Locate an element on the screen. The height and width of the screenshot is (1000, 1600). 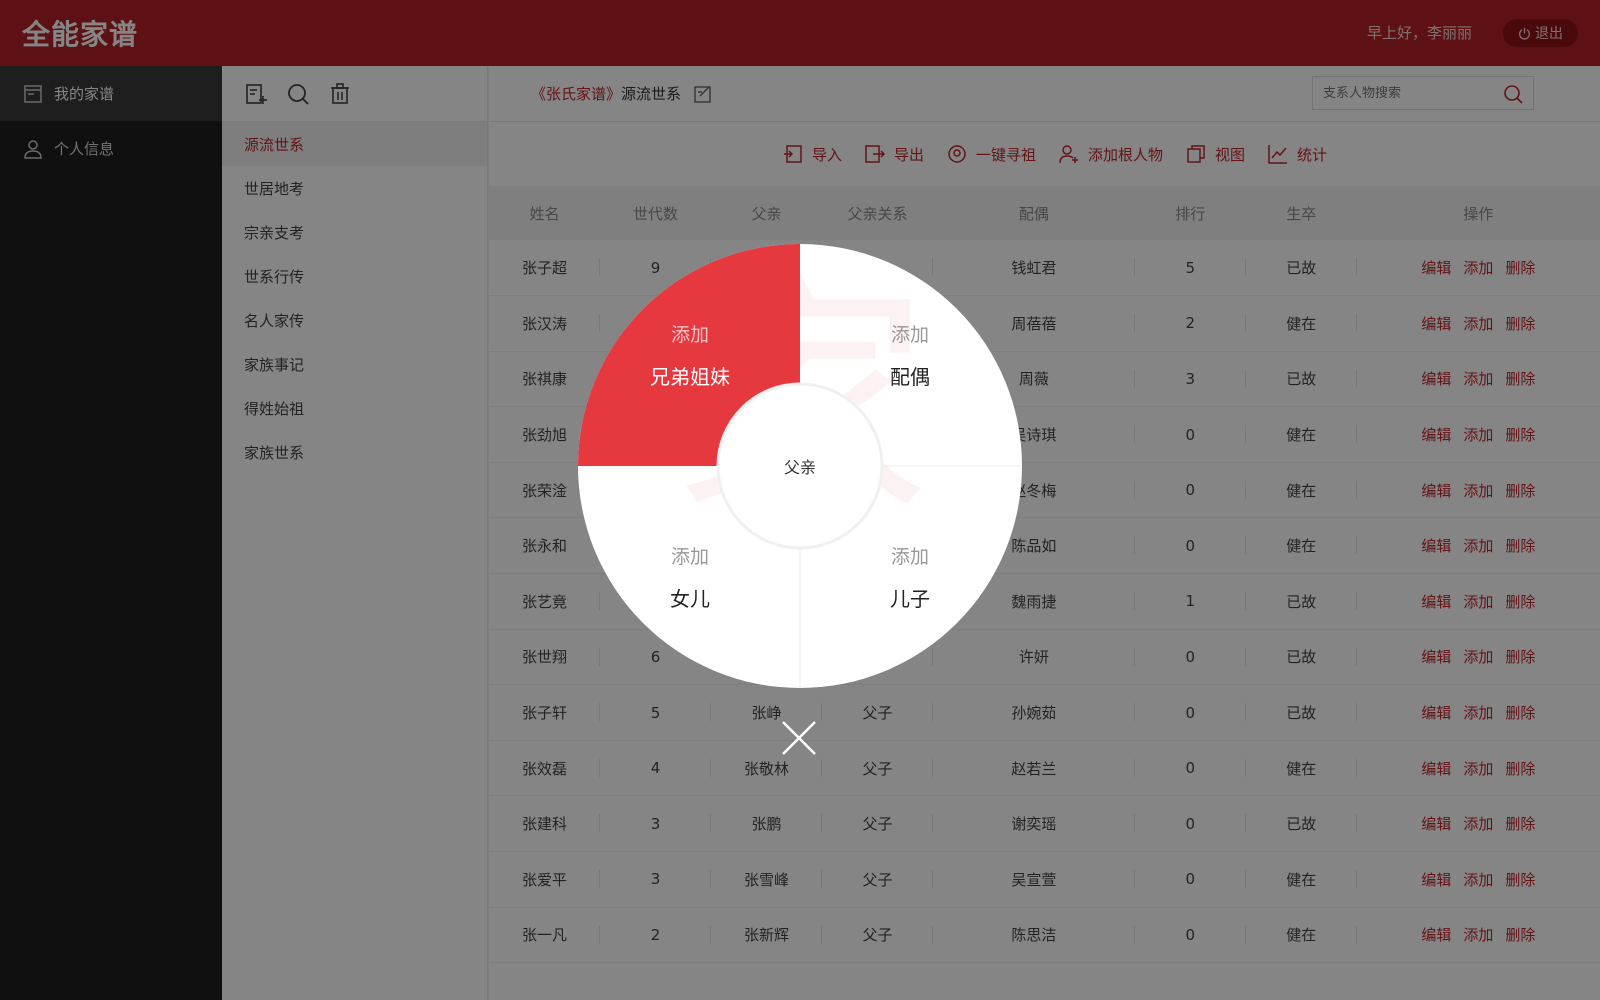
son-label: 儿子 is located at coordinates (910, 599).